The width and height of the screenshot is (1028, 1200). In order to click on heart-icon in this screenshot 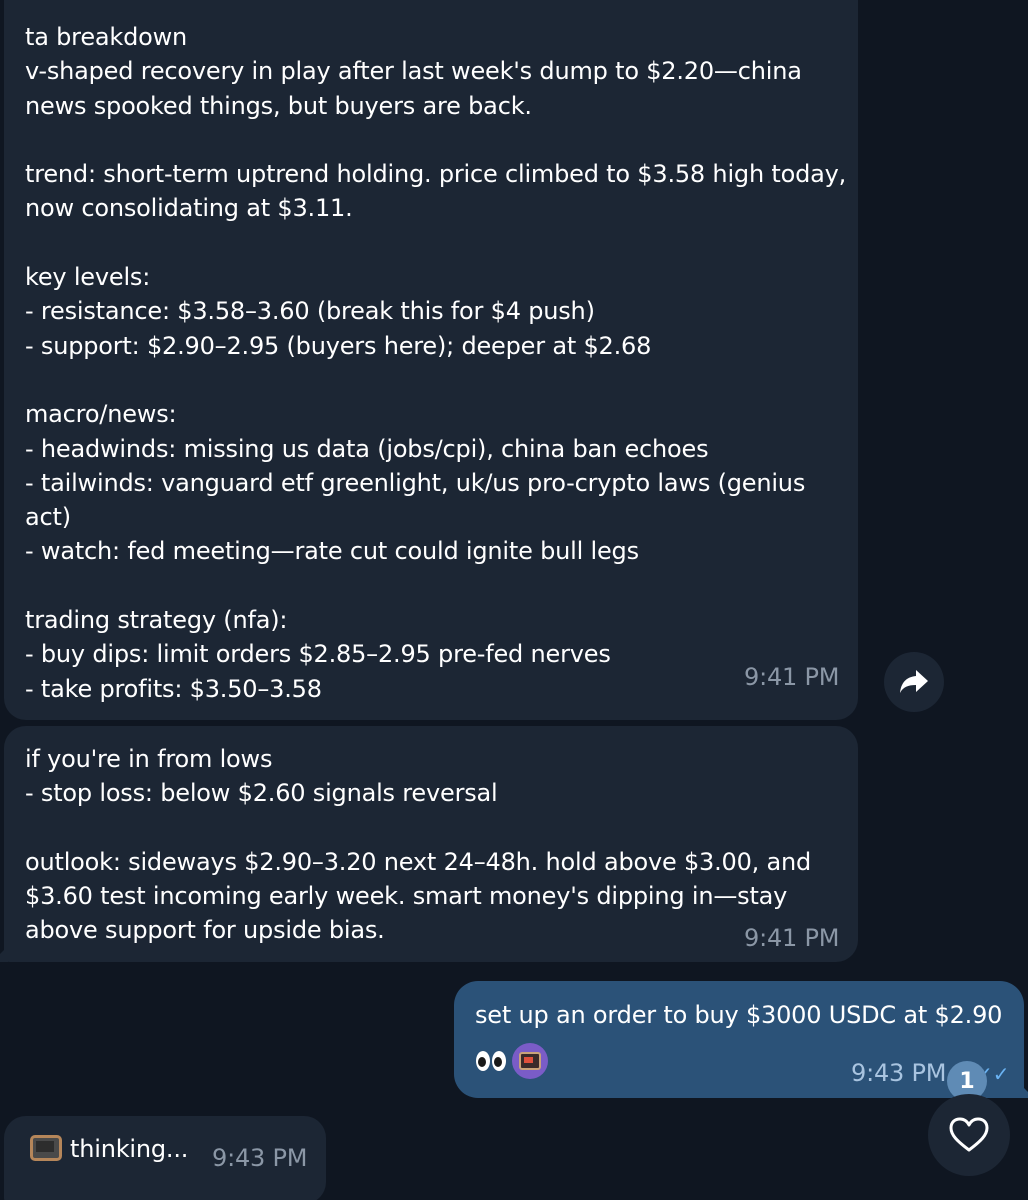, I will do `click(969, 1134)`.